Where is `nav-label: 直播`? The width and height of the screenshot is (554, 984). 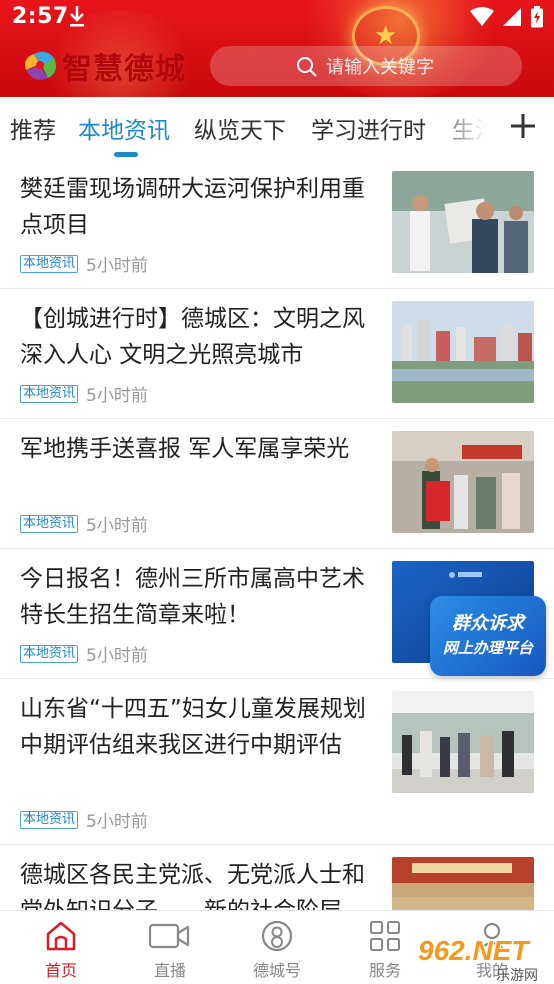
nav-label: 直播 is located at coordinates (169, 970).